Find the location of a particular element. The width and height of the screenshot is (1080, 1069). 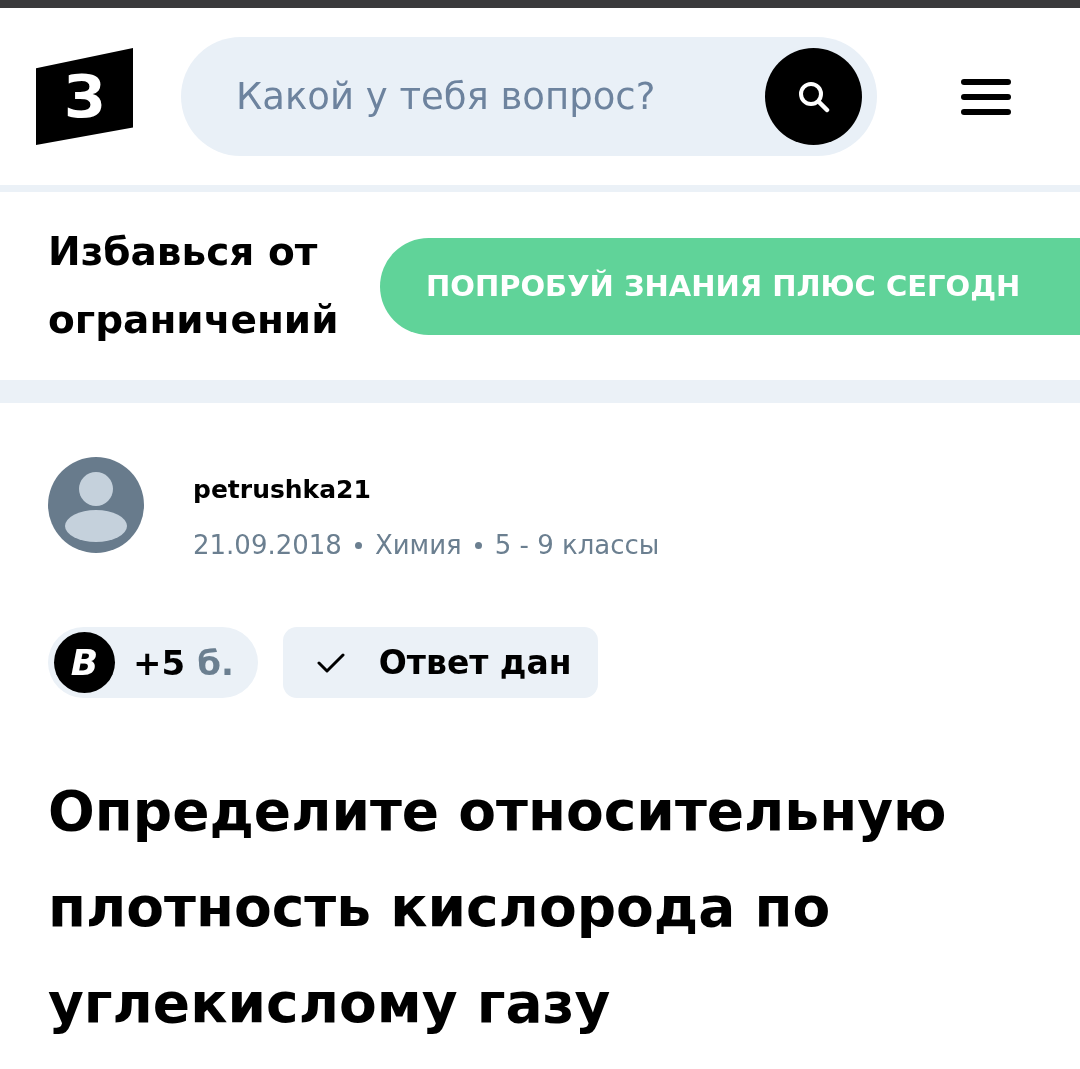

points-icon: B is located at coordinates (84, 662).